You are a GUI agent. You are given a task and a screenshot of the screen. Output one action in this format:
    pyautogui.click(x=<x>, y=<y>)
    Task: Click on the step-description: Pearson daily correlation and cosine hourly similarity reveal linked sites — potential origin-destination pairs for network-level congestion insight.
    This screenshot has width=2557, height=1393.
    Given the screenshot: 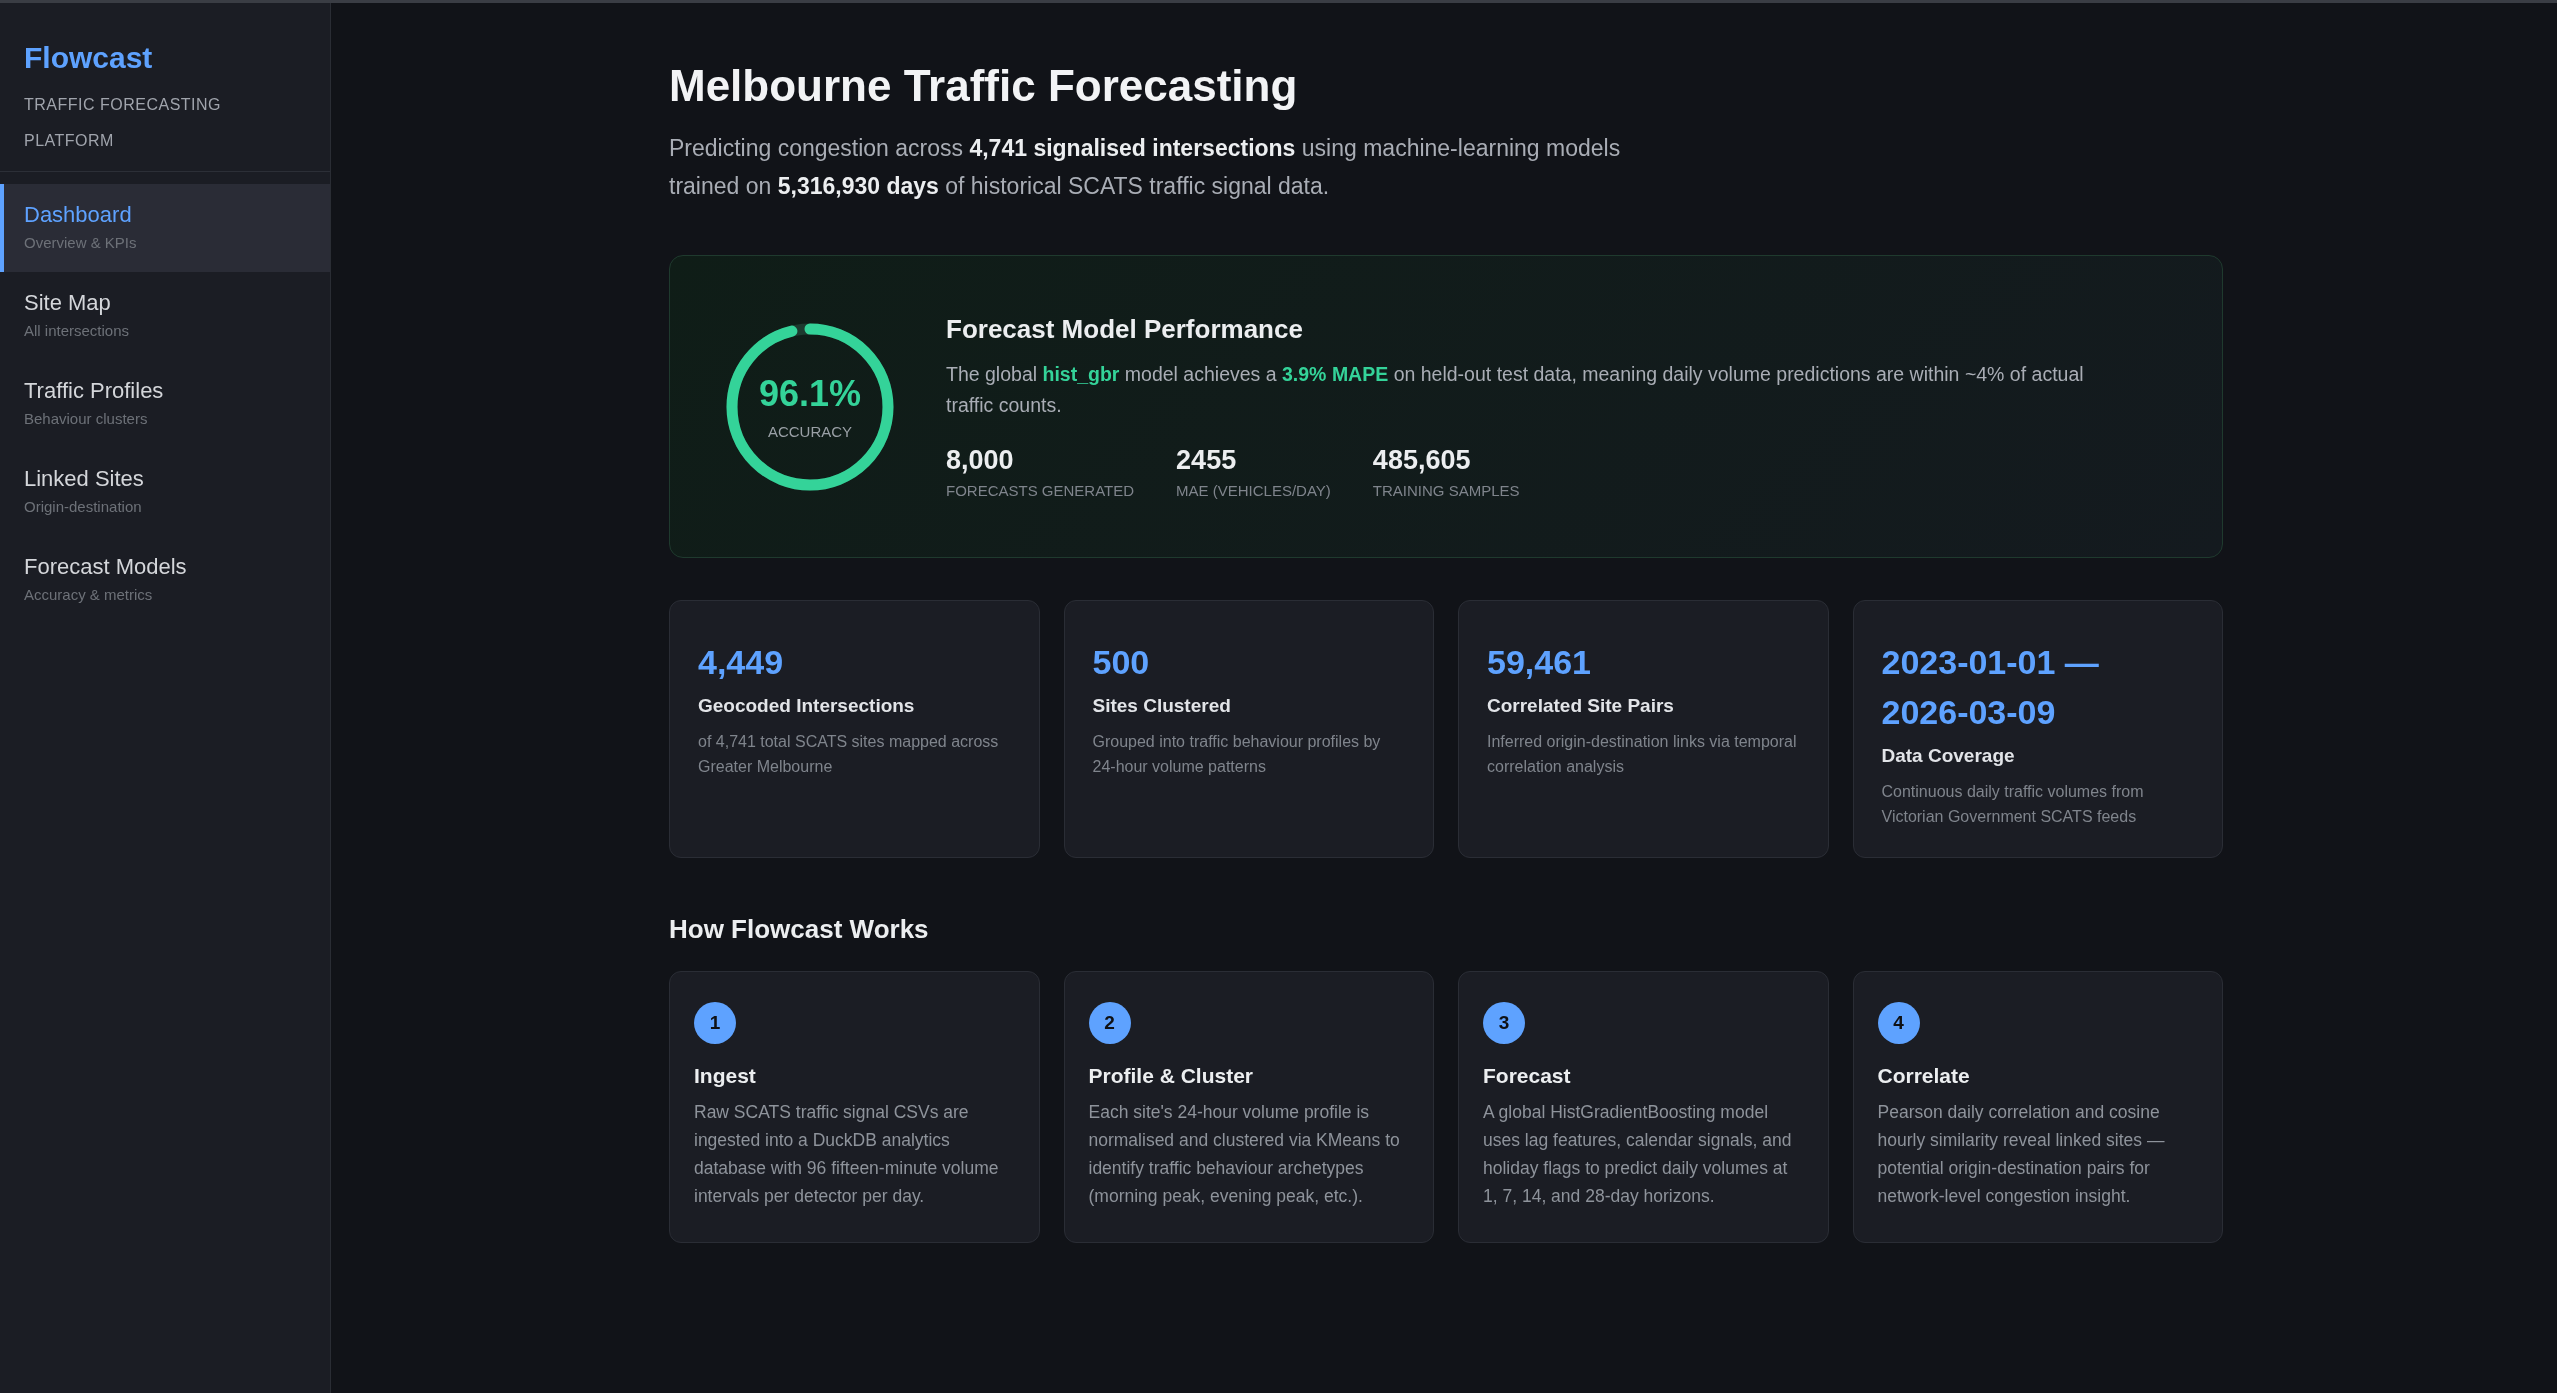 What is the action you would take?
    pyautogui.click(x=2021, y=1154)
    